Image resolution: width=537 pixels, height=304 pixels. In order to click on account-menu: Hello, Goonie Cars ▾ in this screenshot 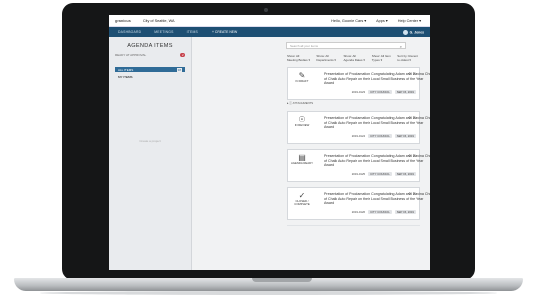, I will do `click(348, 21)`.